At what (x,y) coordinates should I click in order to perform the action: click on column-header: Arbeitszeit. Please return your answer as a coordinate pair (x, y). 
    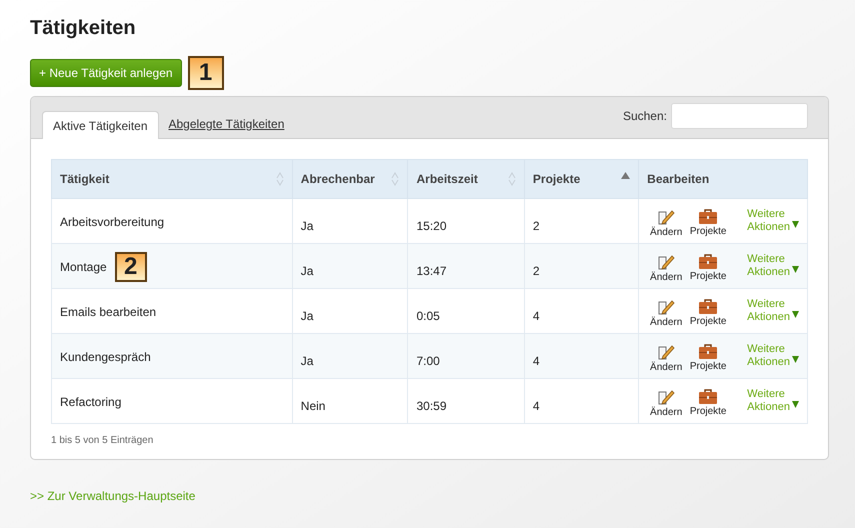
    Looking at the image, I should click on (466, 179).